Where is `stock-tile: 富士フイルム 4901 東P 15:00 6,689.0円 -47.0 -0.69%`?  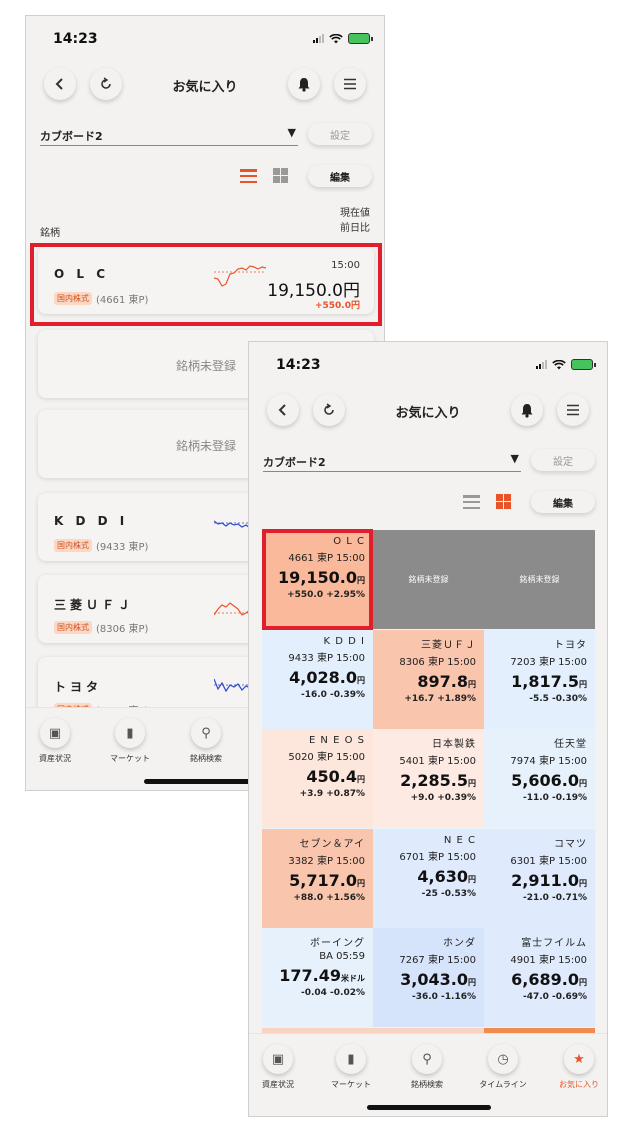
stock-tile: 富士フイルム 4901 東P 15:00 6,689.0円 -47.0 -0.69% is located at coordinates (539, 977).